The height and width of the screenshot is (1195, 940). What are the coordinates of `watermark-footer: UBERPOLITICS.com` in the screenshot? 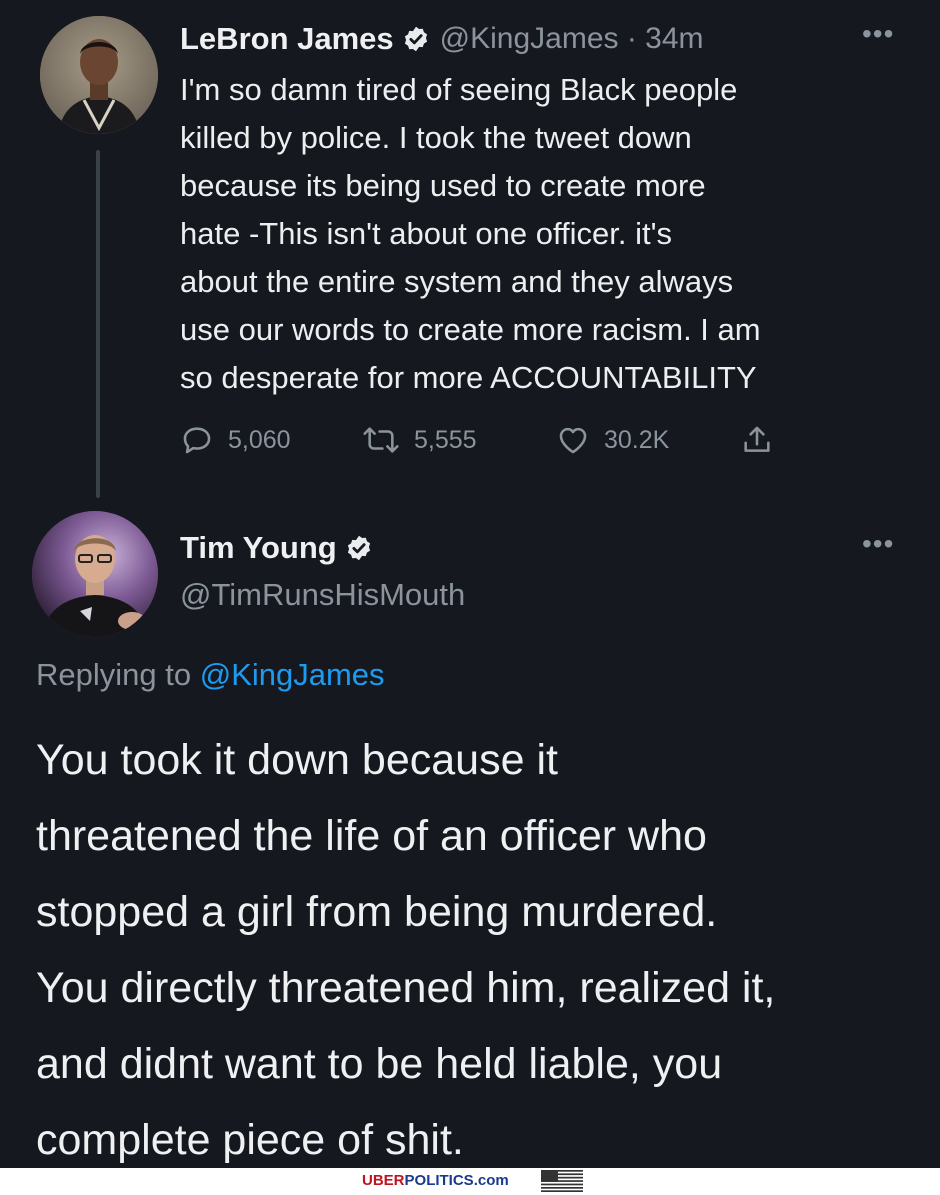 It's located at (470, 1181).